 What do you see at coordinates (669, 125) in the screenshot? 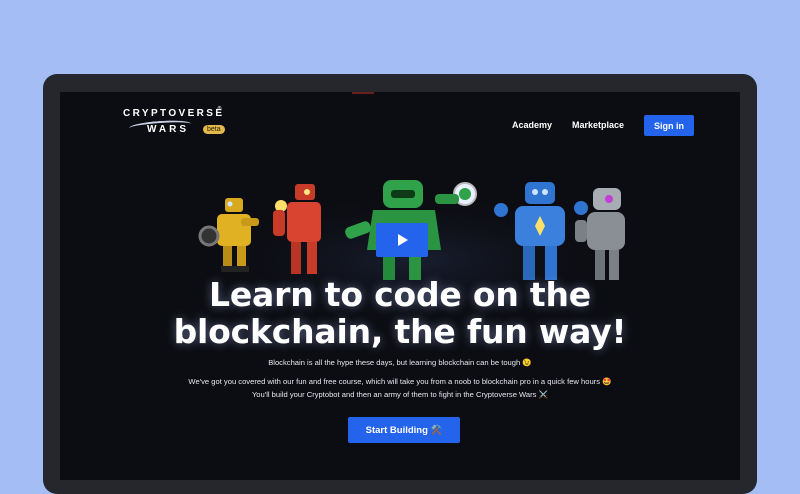
I see `sign-in-button: Sign in` at bounding box center [669, 125].